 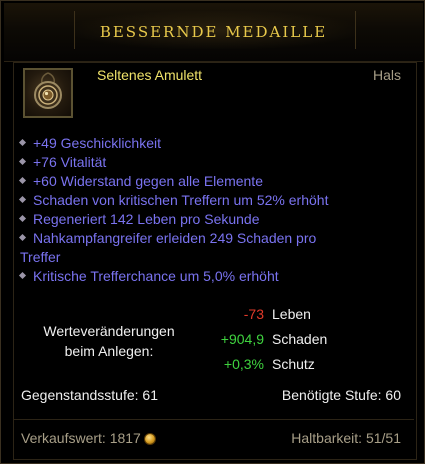 What do you see at coordinates (150, 75) in the screenshot?
I see `item-type: Seltenes Amulett` at bounding box center [150, 75].